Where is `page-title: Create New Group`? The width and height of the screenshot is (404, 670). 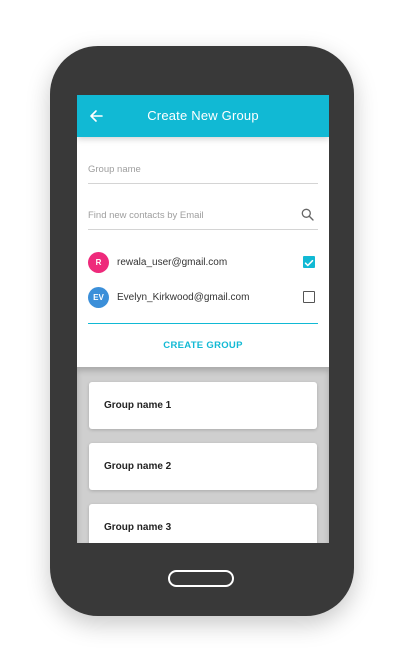 page-title: Create New Group is located at coordinates (203, 115).